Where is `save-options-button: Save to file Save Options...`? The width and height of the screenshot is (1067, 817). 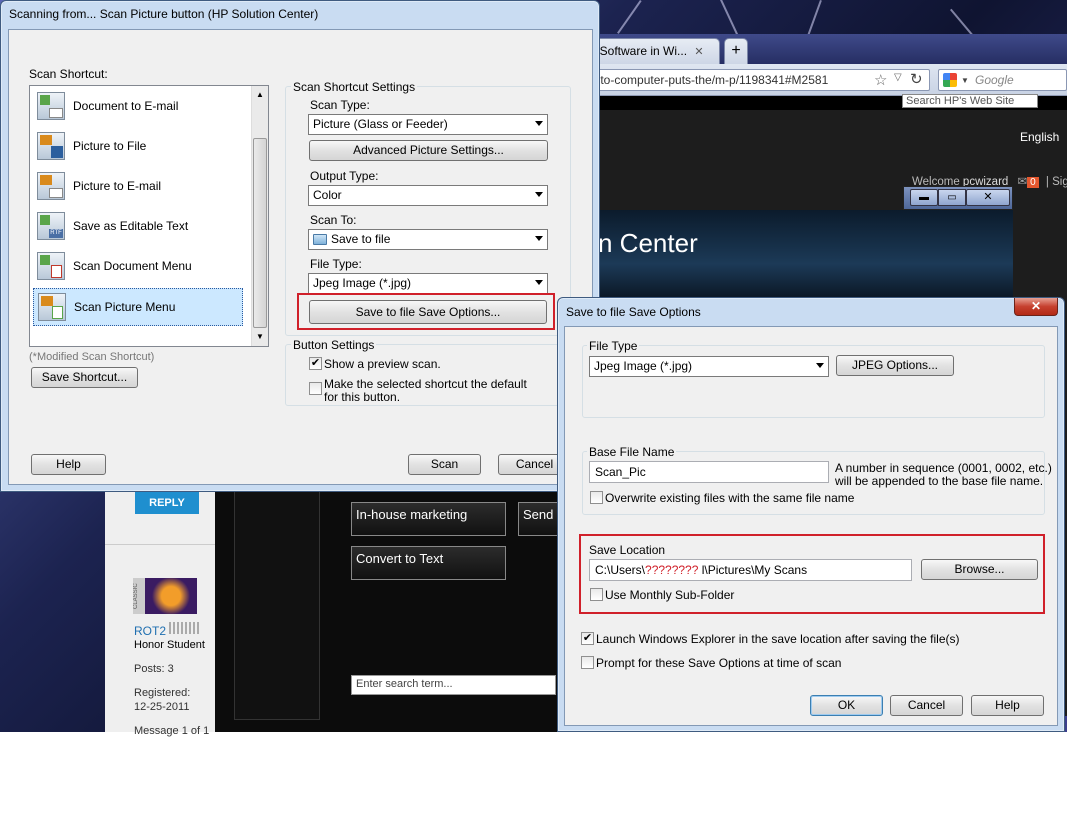 save-options-button: Save to file Save Options... is located at coordinates (428, 312).